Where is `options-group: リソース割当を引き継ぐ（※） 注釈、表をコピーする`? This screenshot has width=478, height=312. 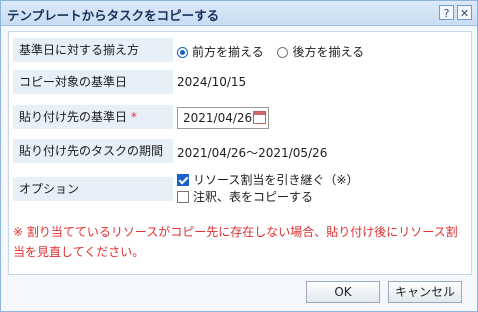 options-group: リソース割当を引き継ぐ（※） 注釈、表をコピーする is located at coordinates (267, 189).